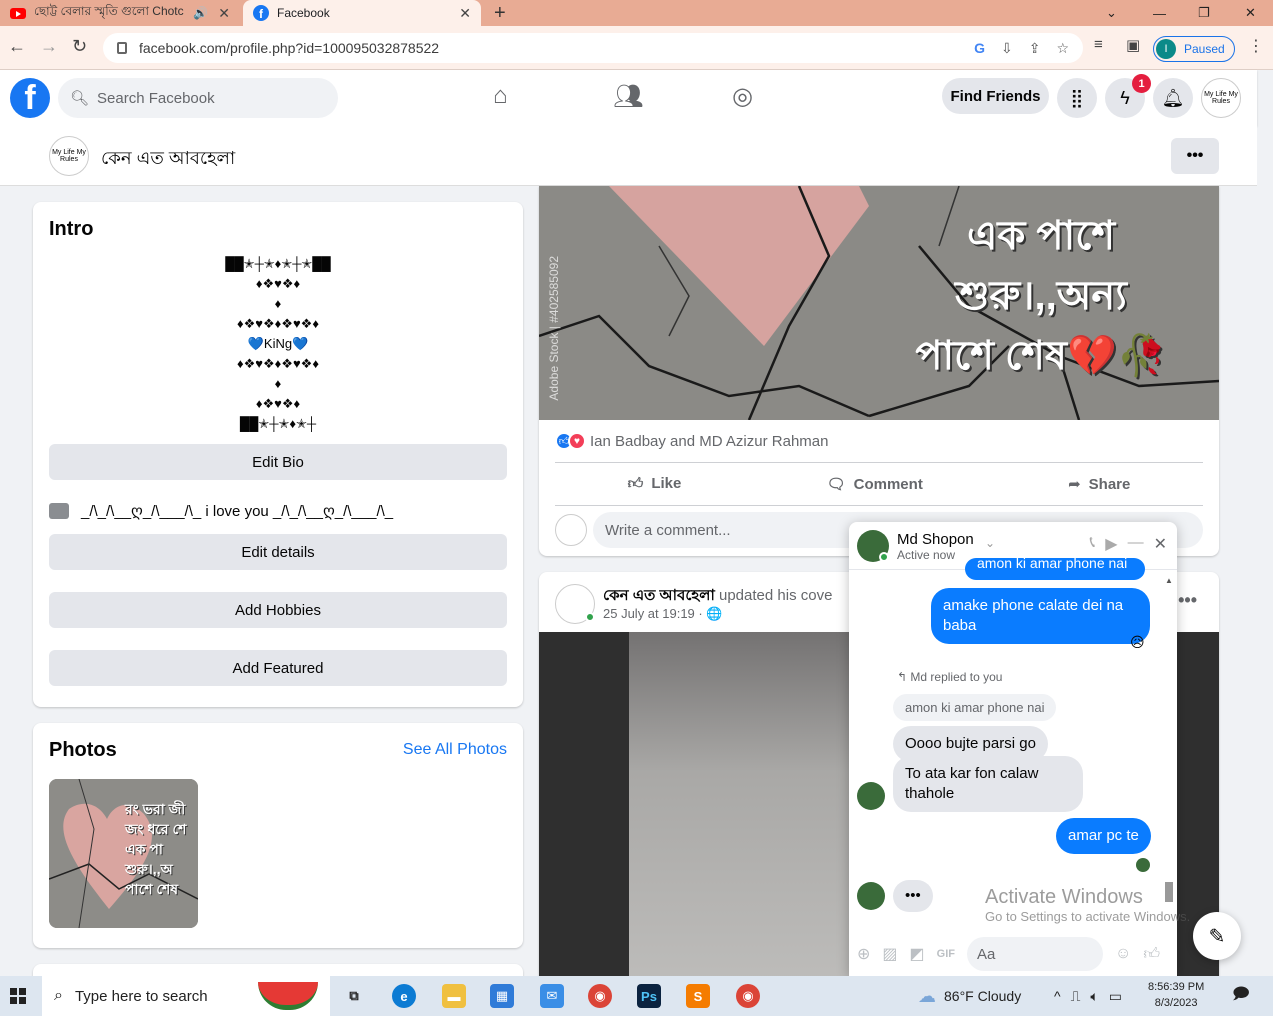 The image size is (1273, 1016). I want to click on edit-bio-button: Edit Bio, so click(278, 462).